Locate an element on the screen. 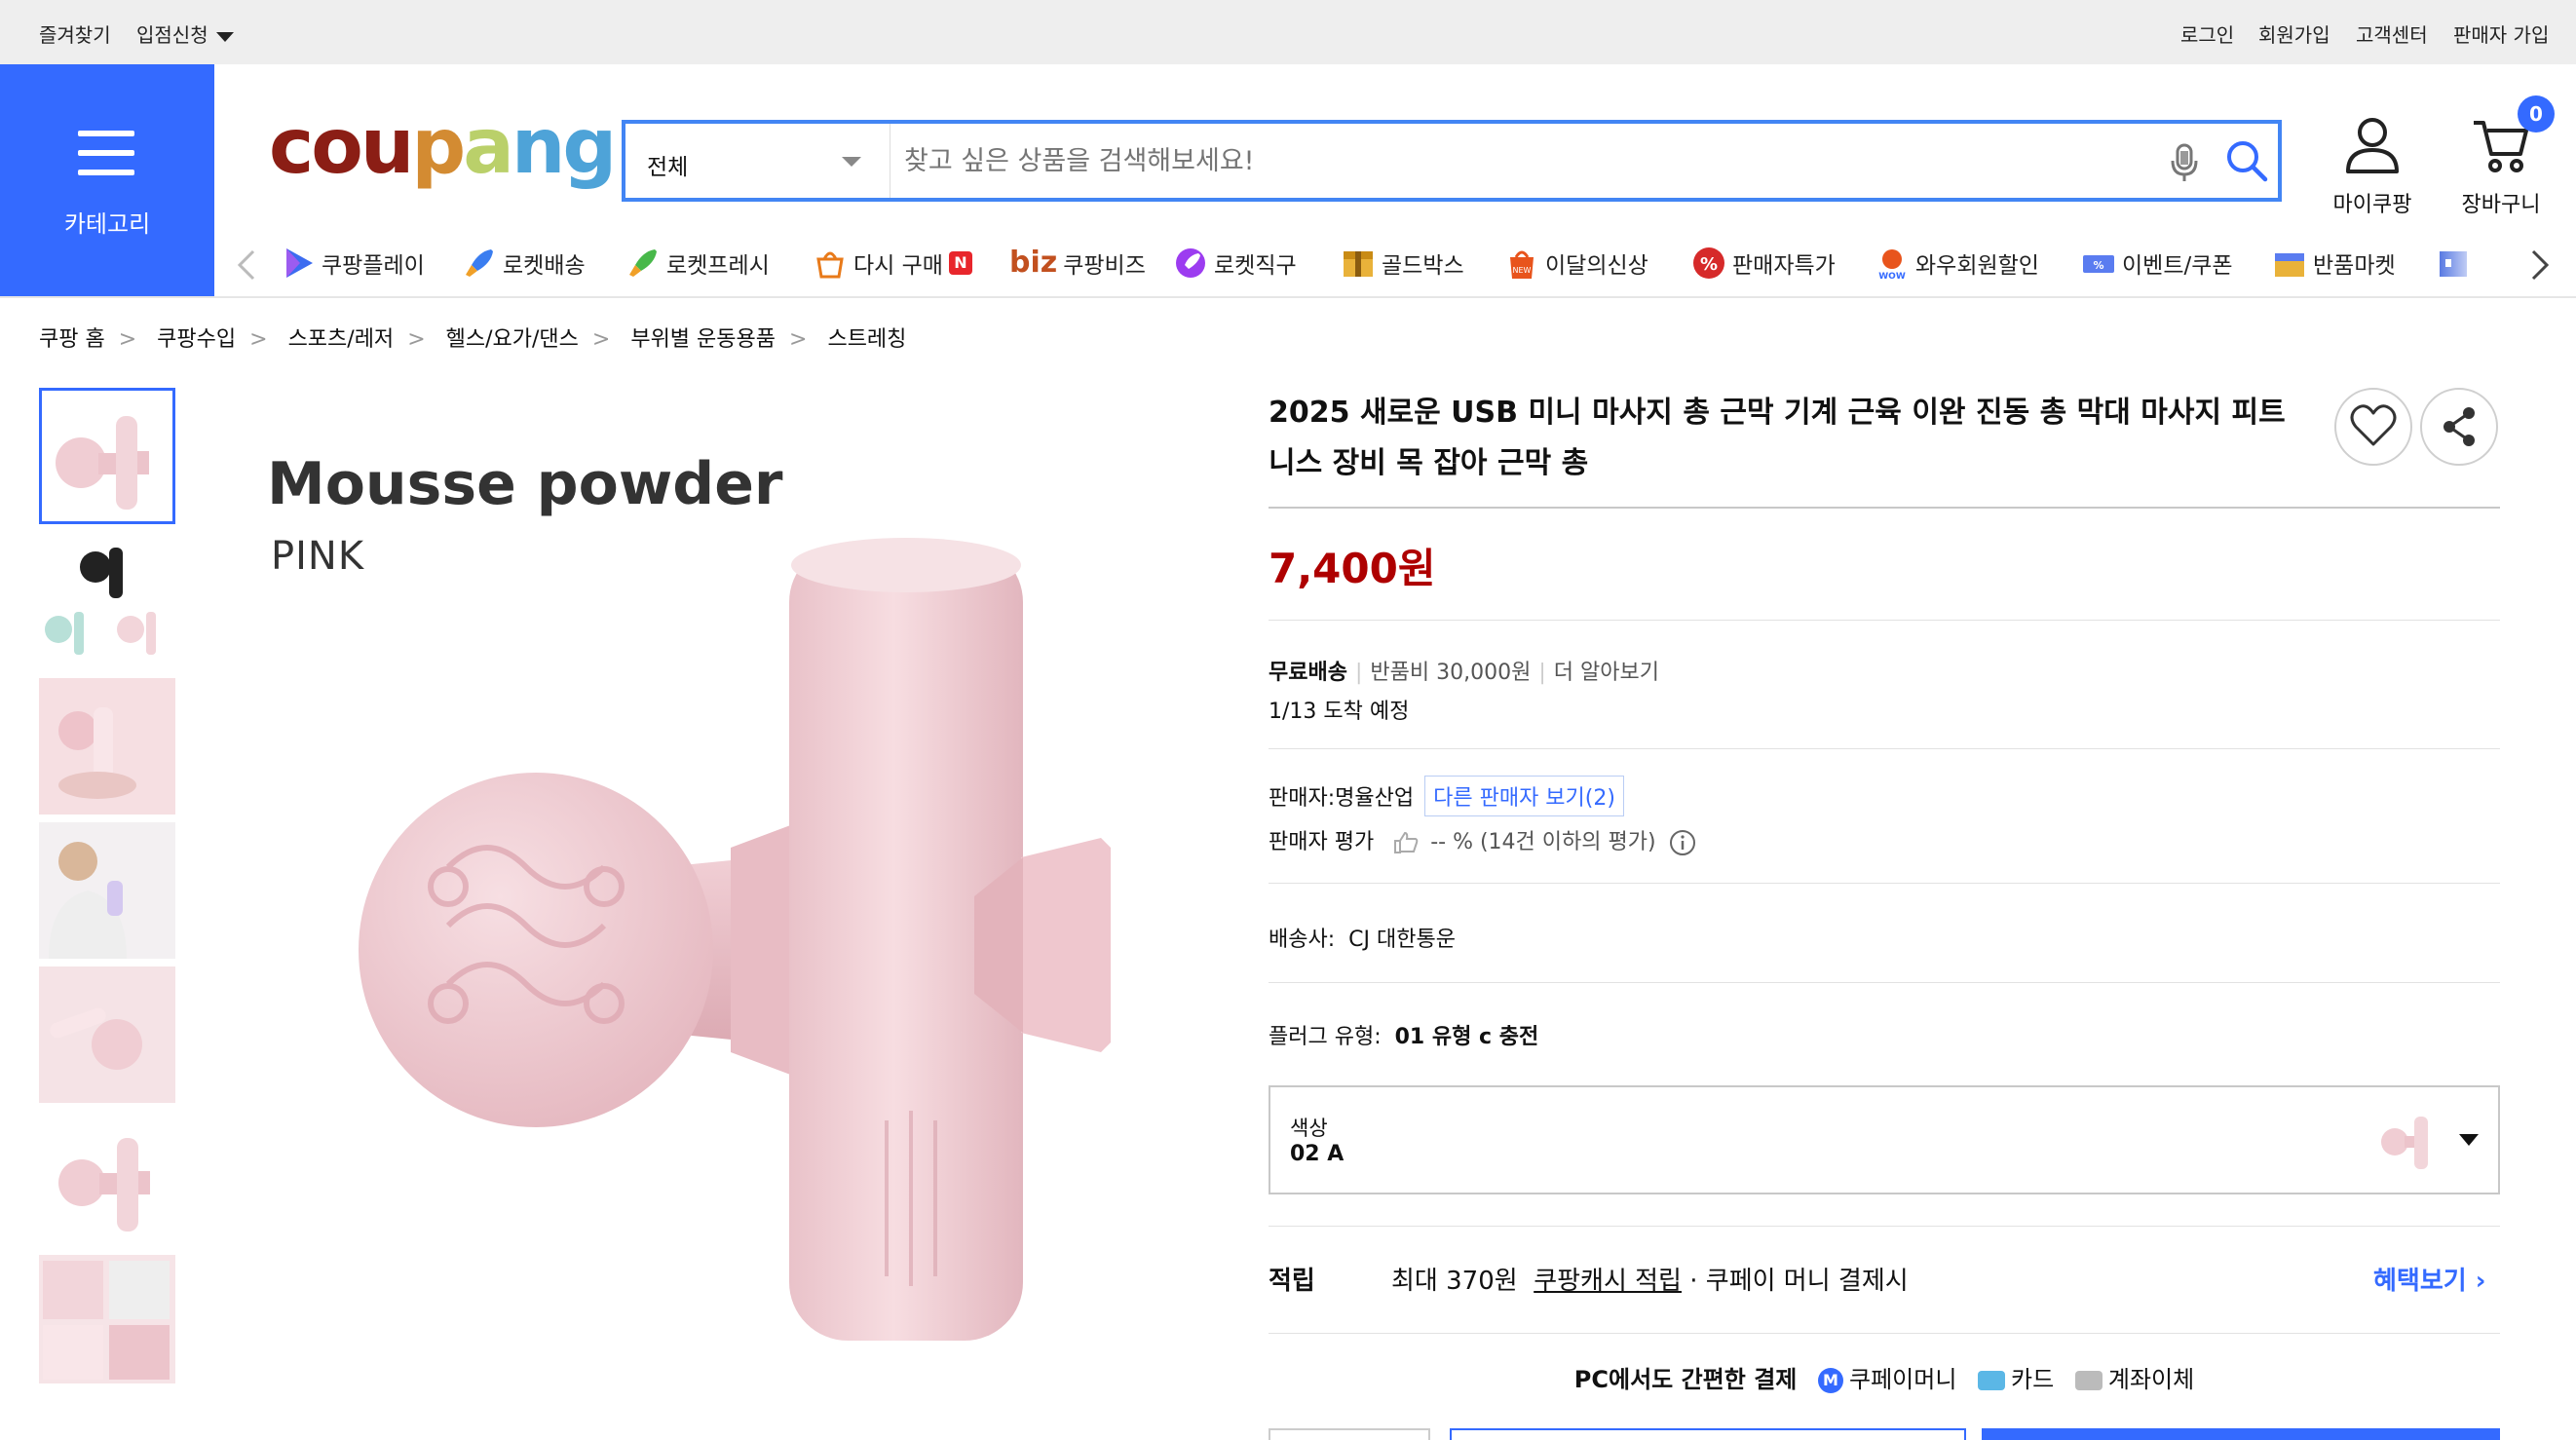  payment-method: 카드 is located at coordinates (2033, 1379).